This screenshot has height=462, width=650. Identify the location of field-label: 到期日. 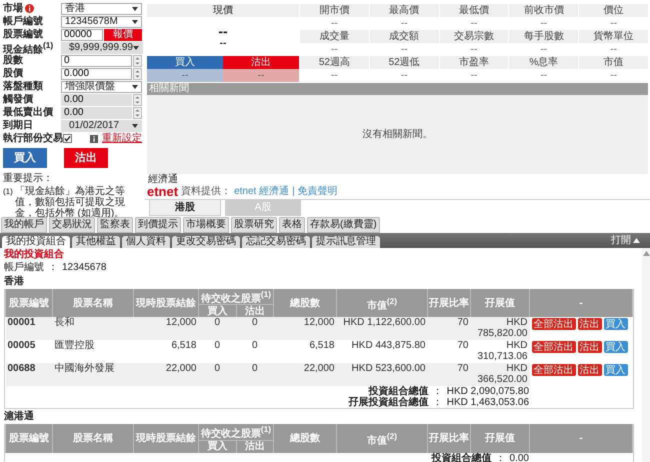
(18, 126).